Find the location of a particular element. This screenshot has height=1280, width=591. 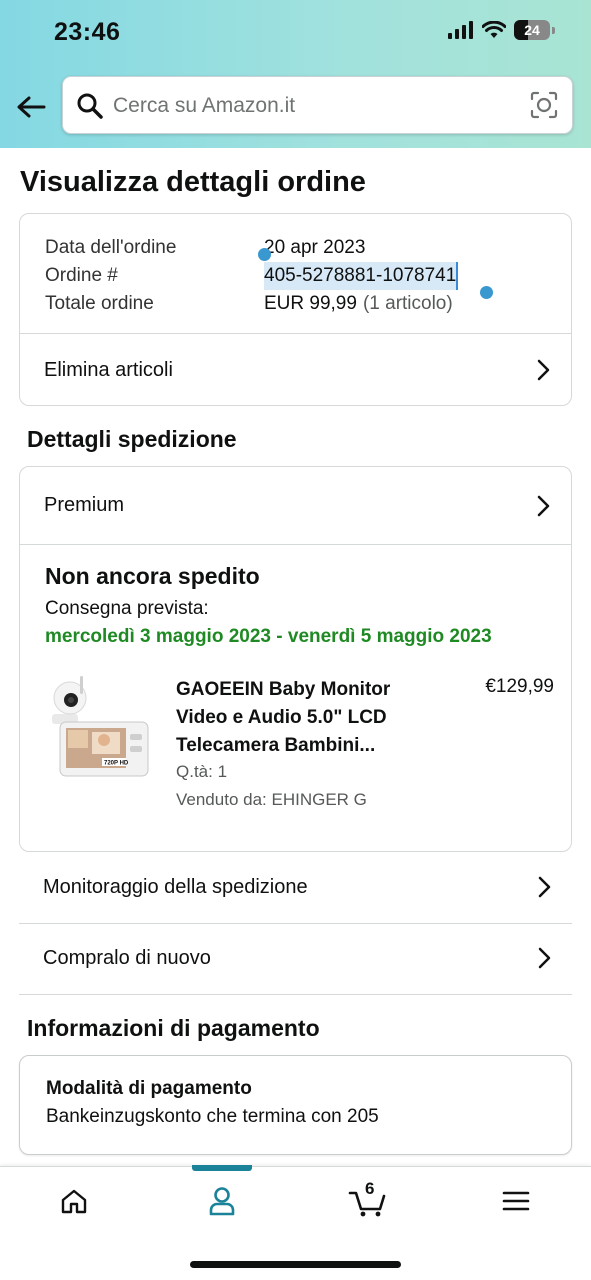

menu-icon is located at coordinates (516, 1201).